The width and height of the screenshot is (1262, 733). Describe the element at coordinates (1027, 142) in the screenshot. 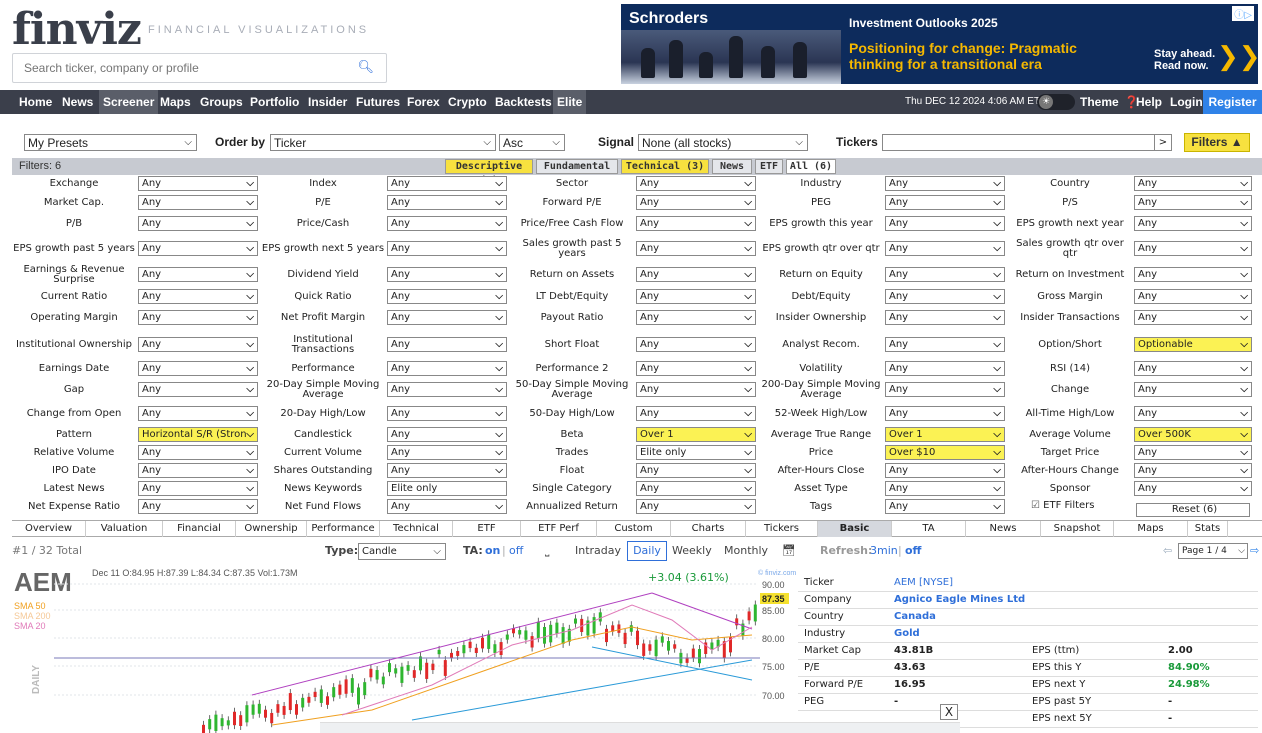

I see `tickers-input` at that location.